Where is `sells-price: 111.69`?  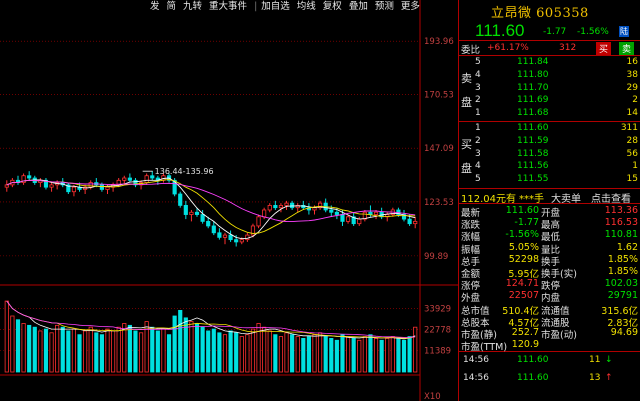
sells-price: 111.69 is located at coordinates (533, 100).